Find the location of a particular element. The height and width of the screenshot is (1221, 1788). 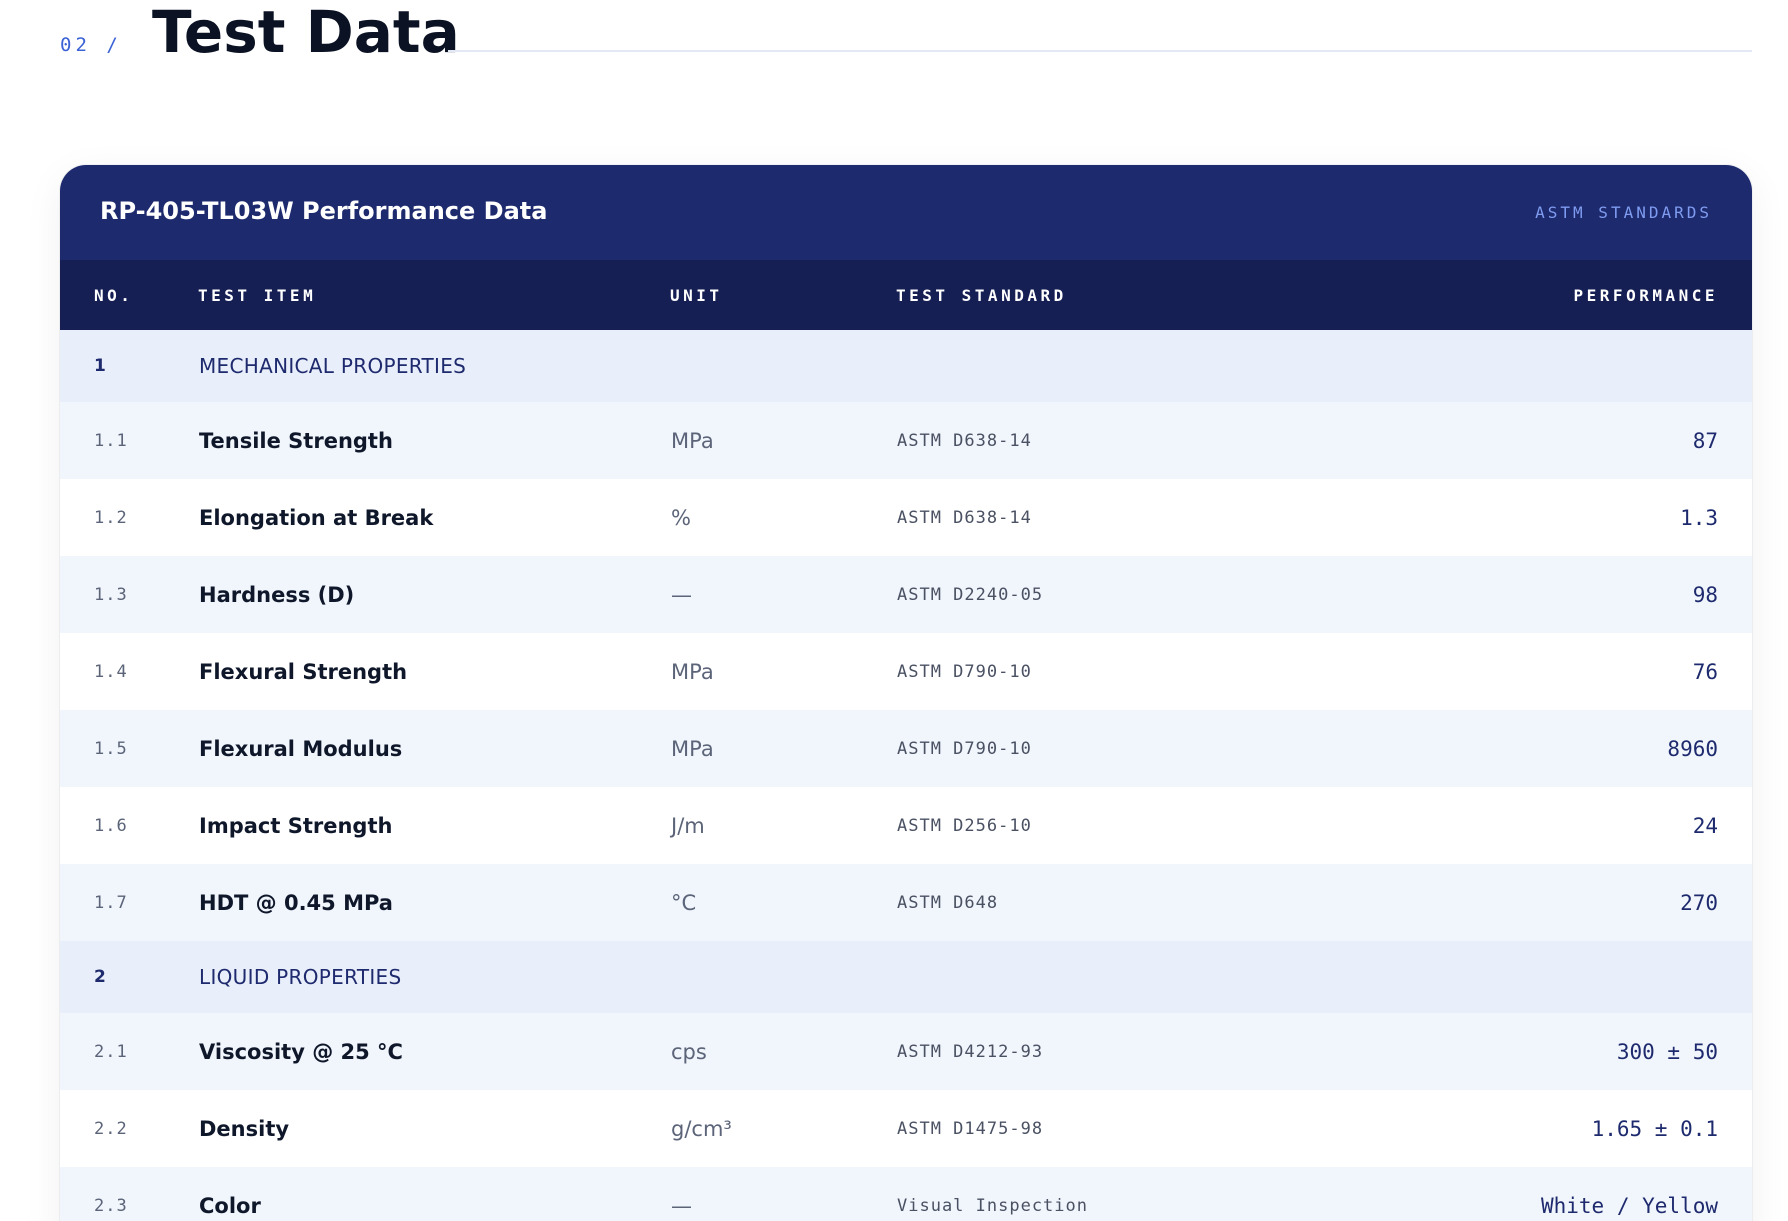

group-row-mechanical: 1 MECHANICAL PROPERTIES is located at coordinates (906, 366).